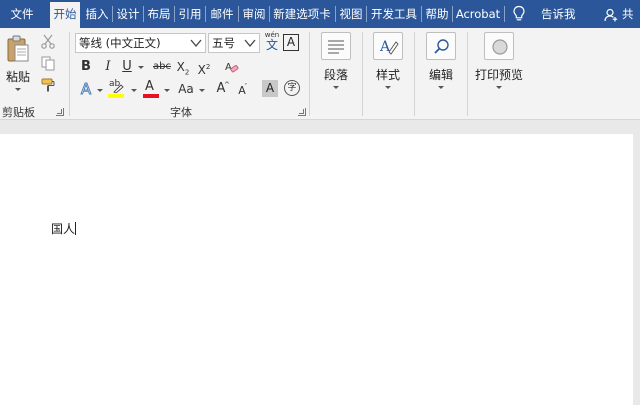 Image resolution: width=640 pixels, height=405 pixels. I want to click on font-size-combobox: 五号, so click(234, 43).